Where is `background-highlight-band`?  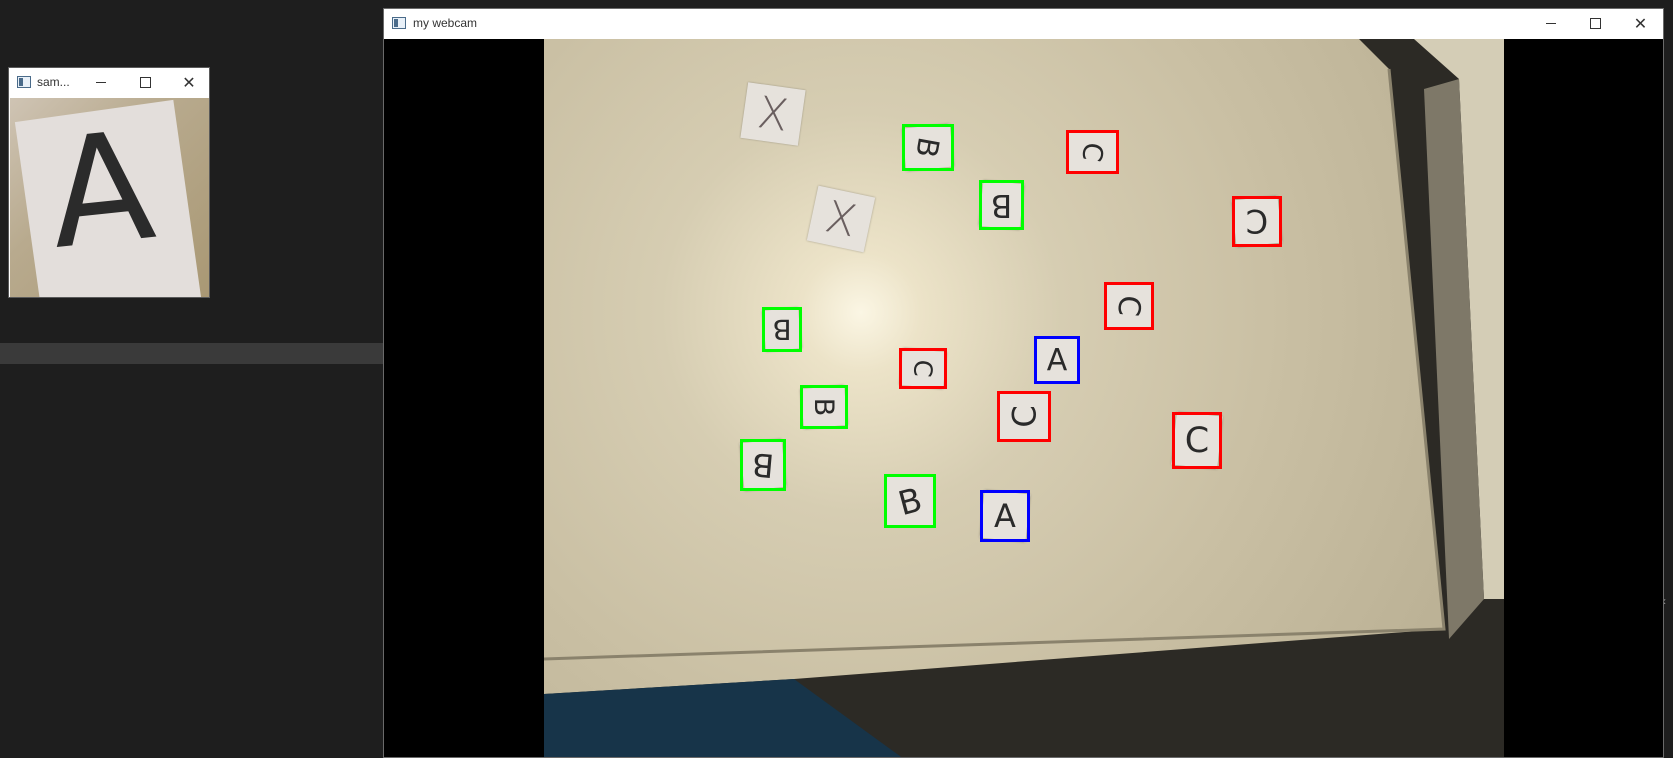 background-highlight-band is located at coordinates (191, 353).